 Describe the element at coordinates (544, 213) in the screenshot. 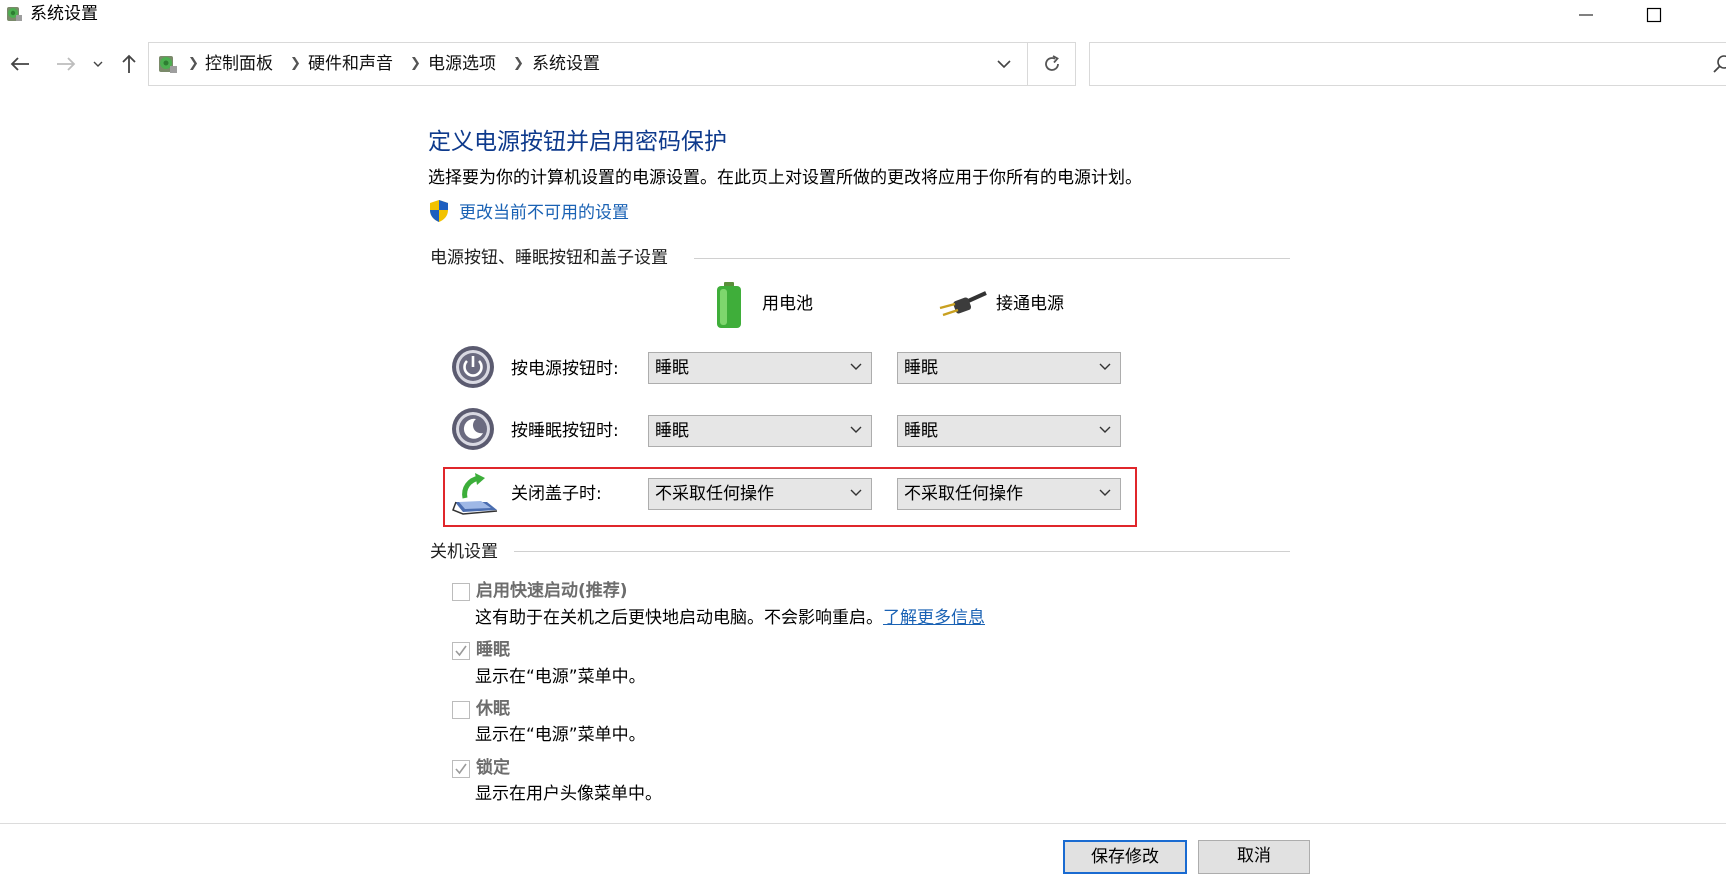

I see `change-unavailable-settings-link: 更改当前不可用的设置` at that location.